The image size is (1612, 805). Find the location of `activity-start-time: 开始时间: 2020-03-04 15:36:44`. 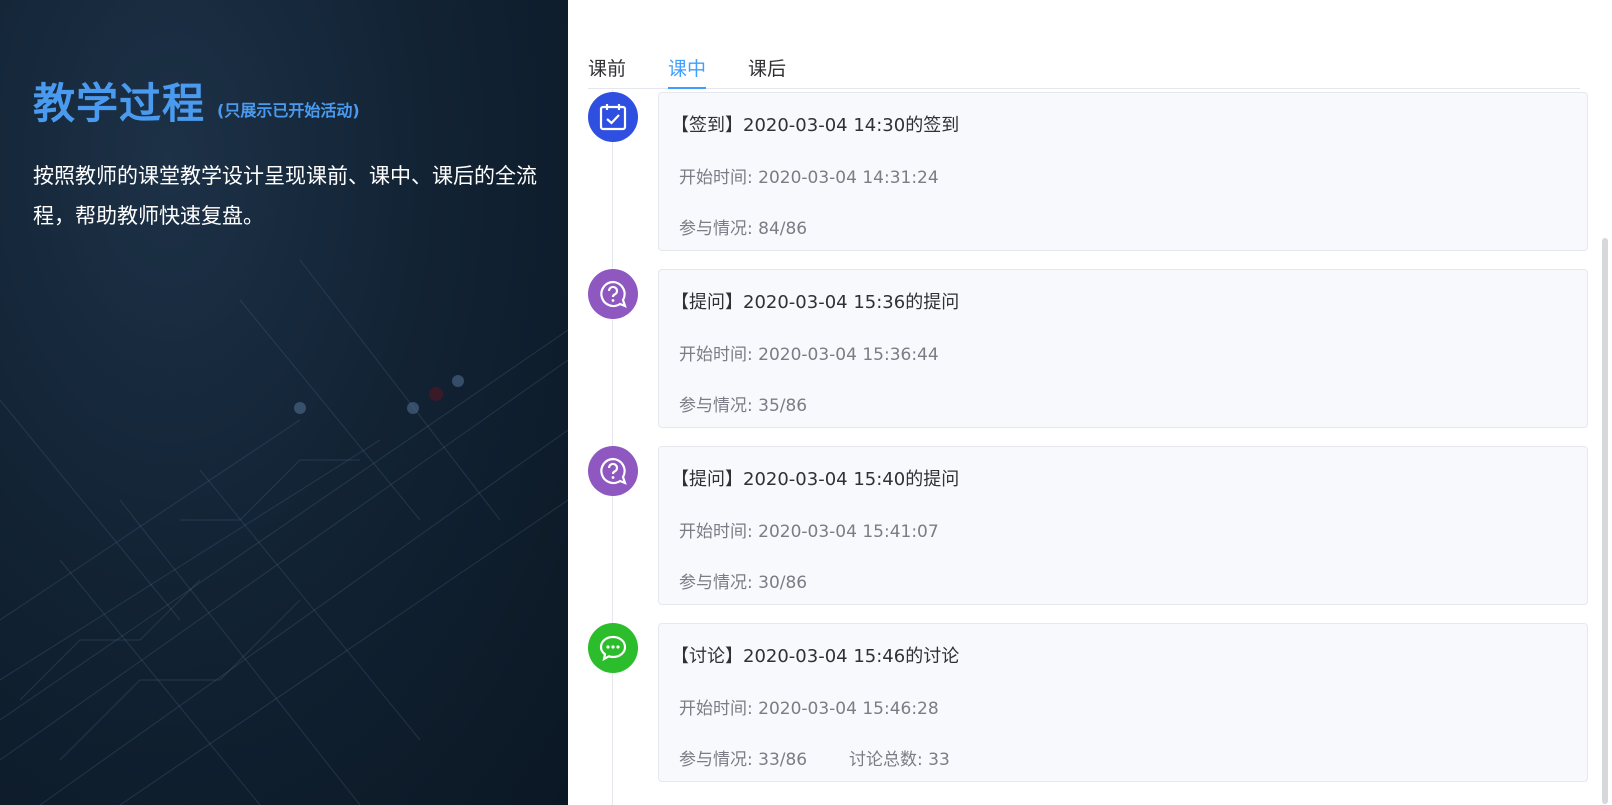

activity-start-time: 开始时间: 2020-03-04 15:36:44 is located at coordinates (809, 355).